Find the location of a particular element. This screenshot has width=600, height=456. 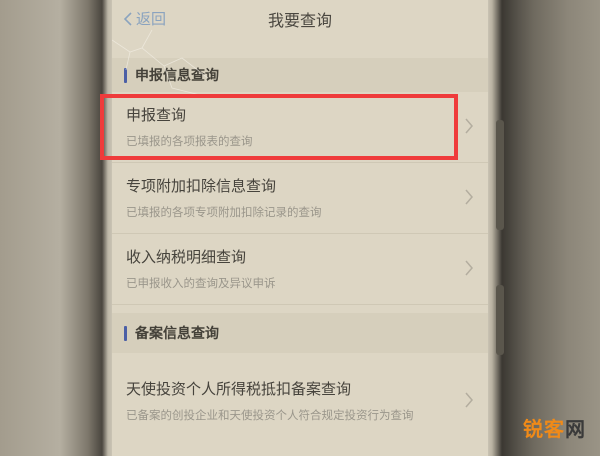

item-subtitle: 已申报收入的查询及异议申诉 is located at coordinates (201, 283).